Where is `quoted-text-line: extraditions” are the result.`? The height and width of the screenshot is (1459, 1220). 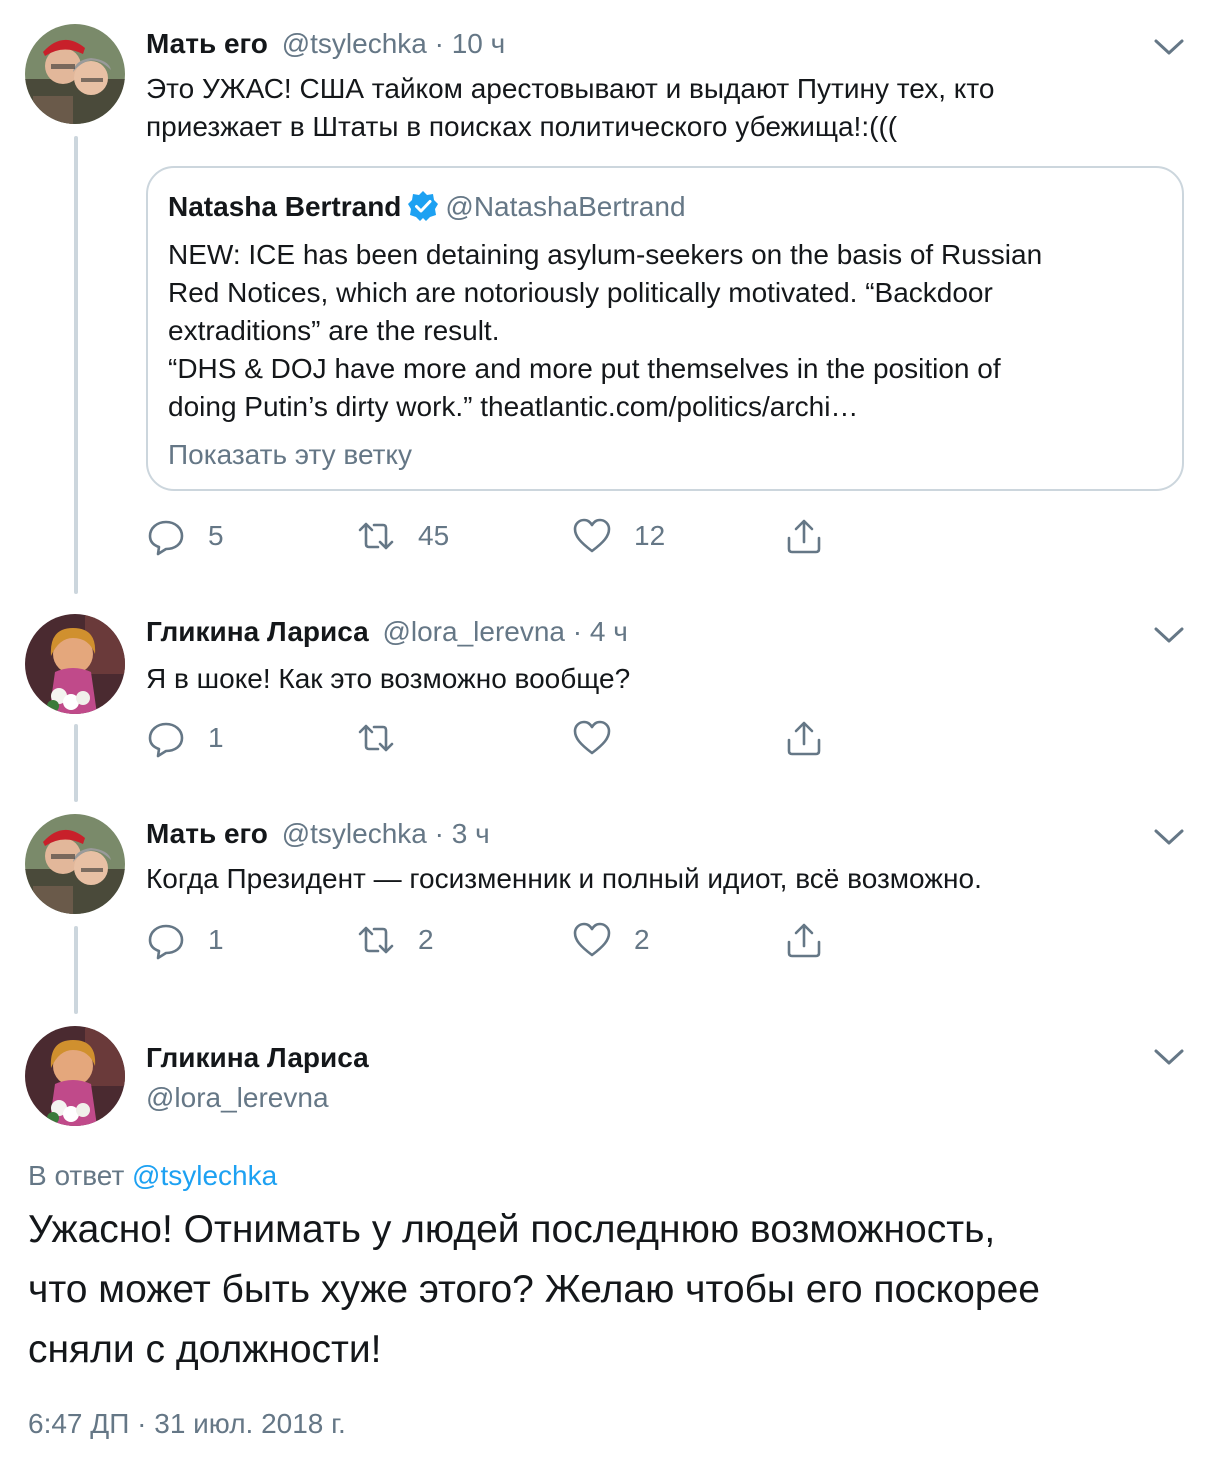 quoted-text-line: extraditions” are the result. is located at coordinates (334, 330).